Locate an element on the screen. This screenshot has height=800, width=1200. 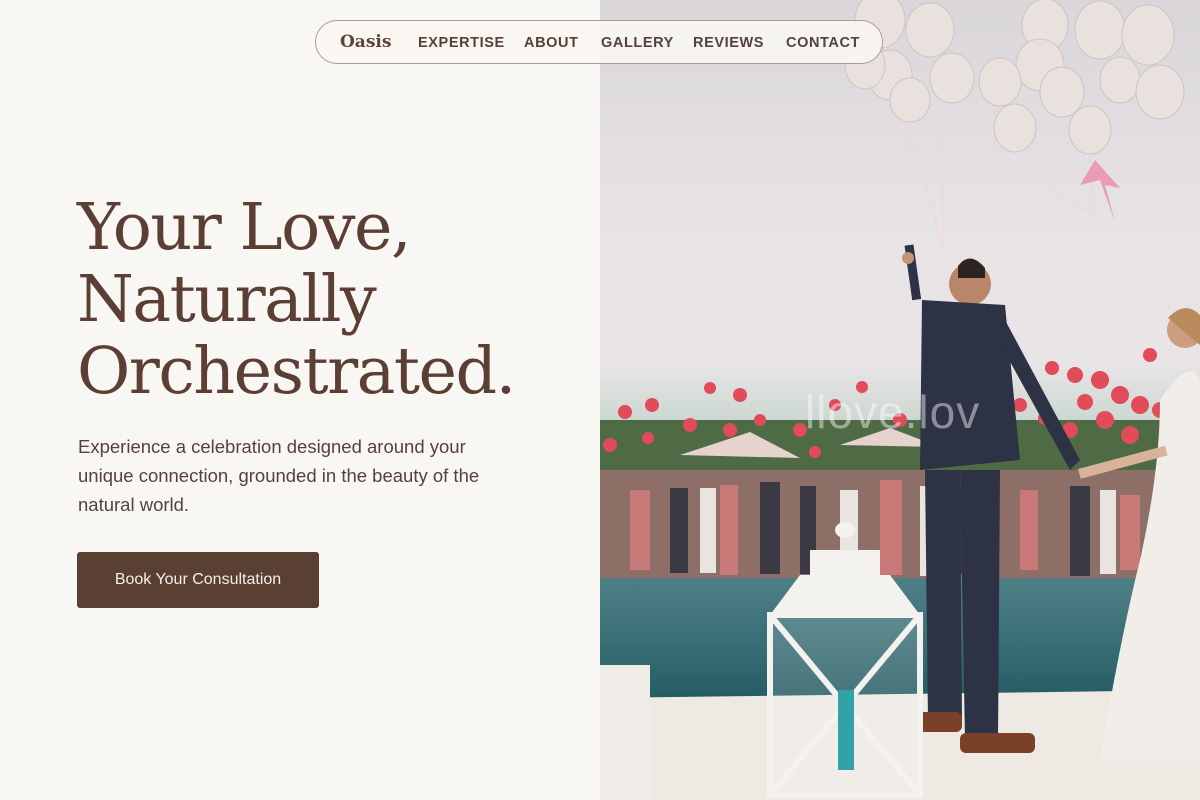
logo: Oasis is located at coordinates (365, 42).